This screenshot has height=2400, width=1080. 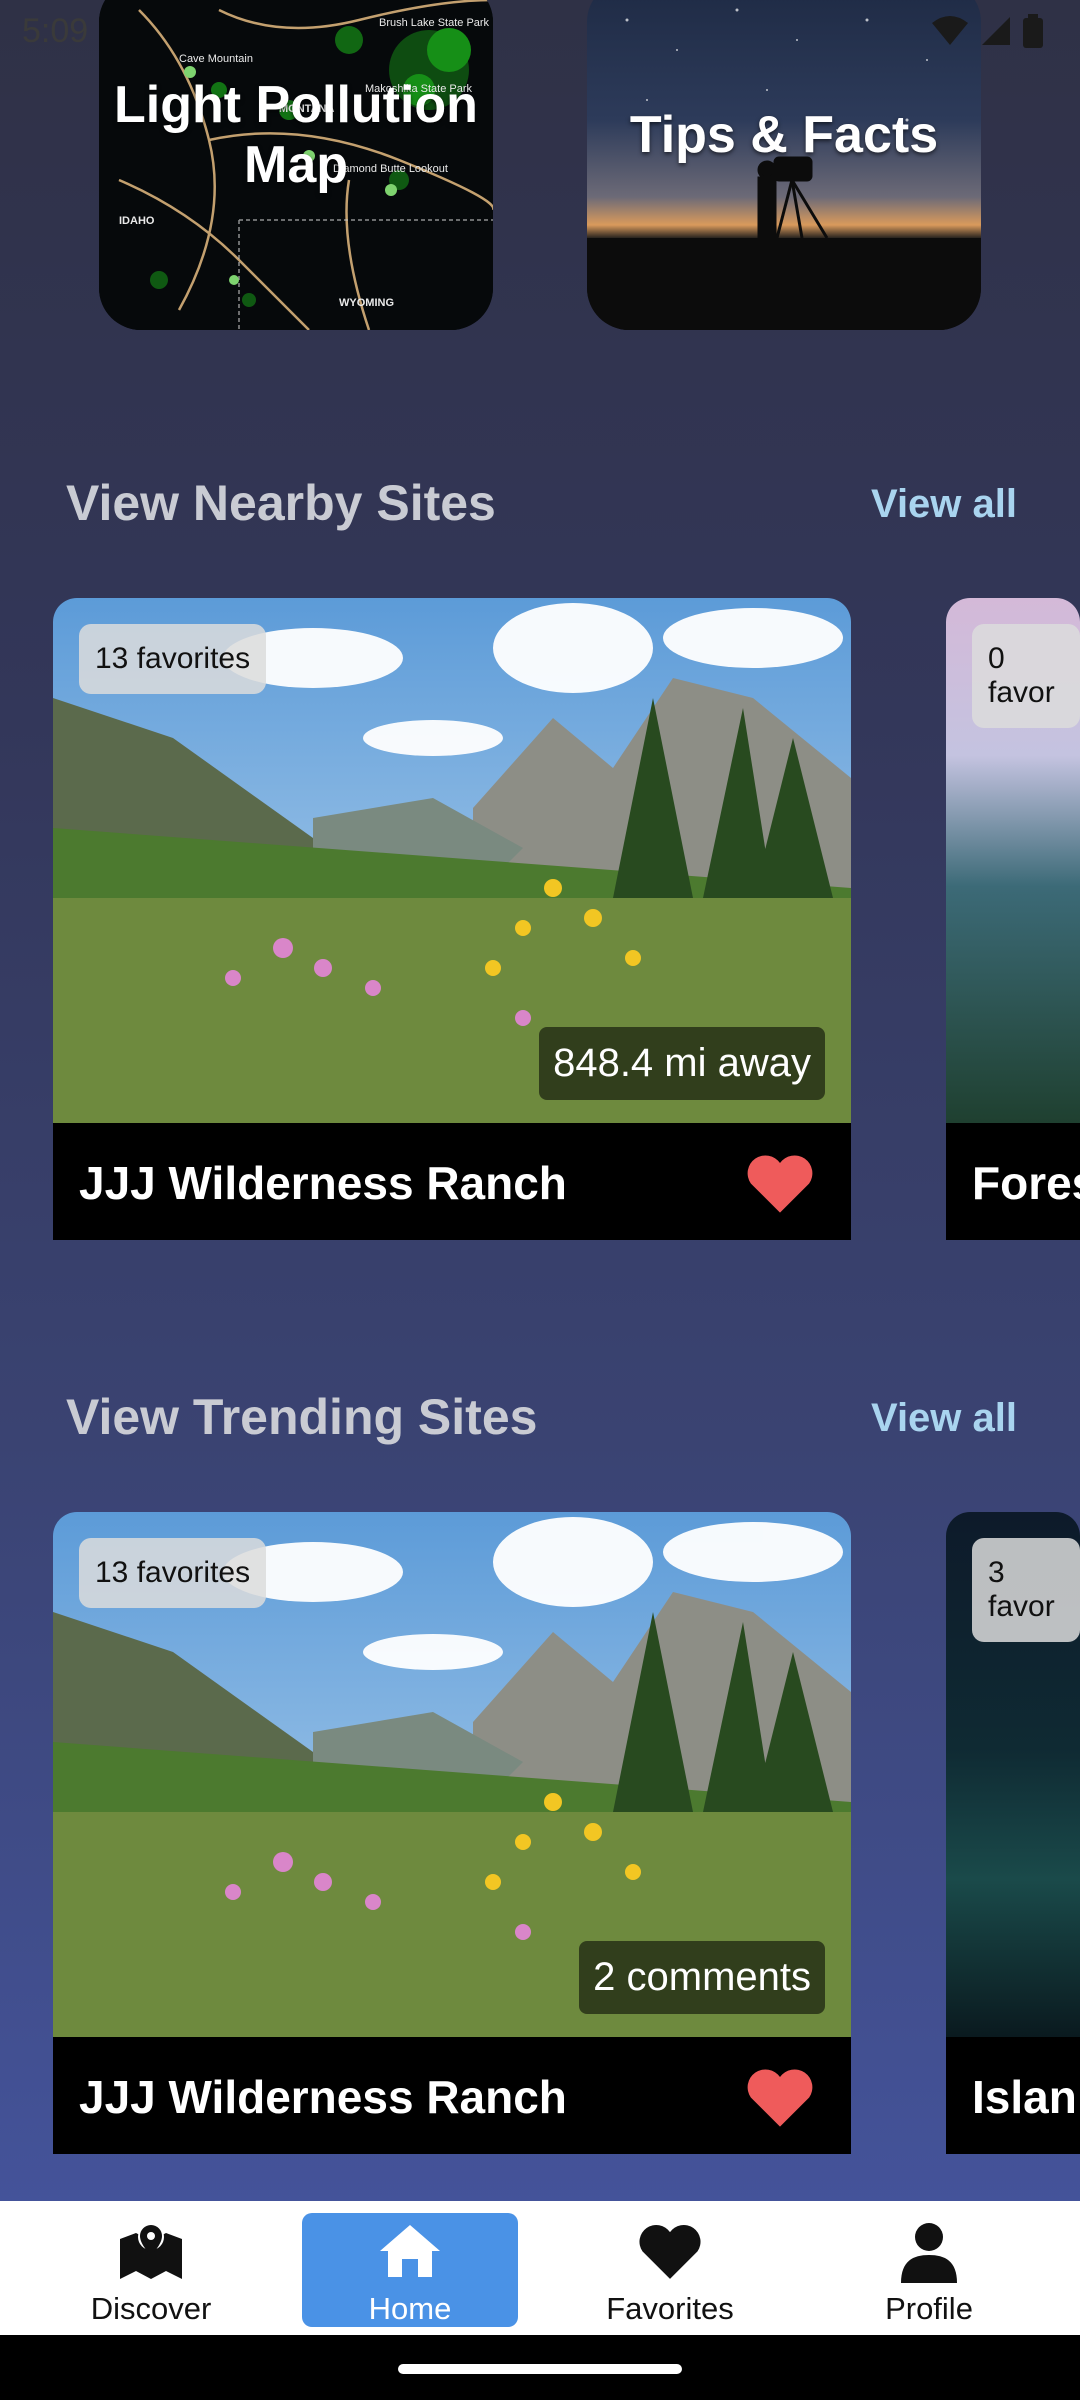 I want to click on nav-home: Home, so click(x=410, y=2270).